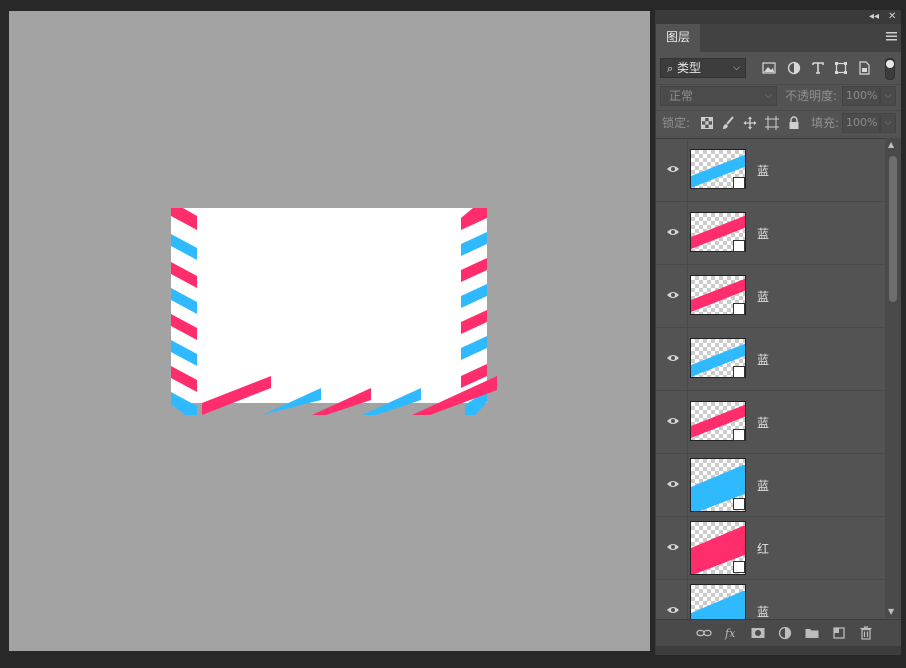 The image size is (906, 668). What do you see at coordinates (718, 601) in the screenshot?
I see `layer-thumbnail` at bounding box center [718, 601].